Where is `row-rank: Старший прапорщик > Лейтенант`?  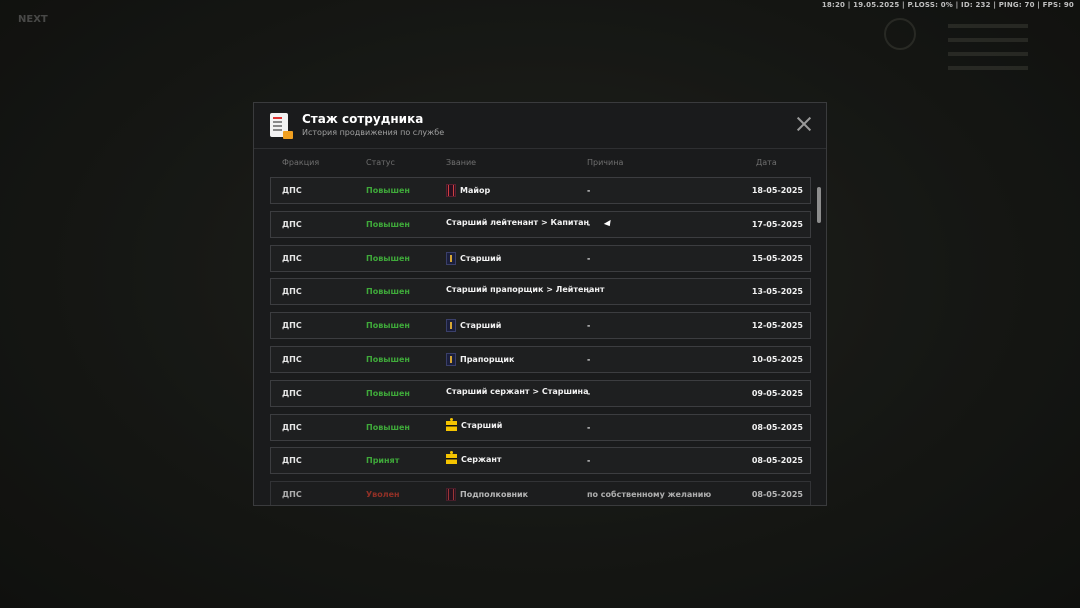
row-rank: Старший прапорщик > Лейтенант is located at coordinates (525, 289).